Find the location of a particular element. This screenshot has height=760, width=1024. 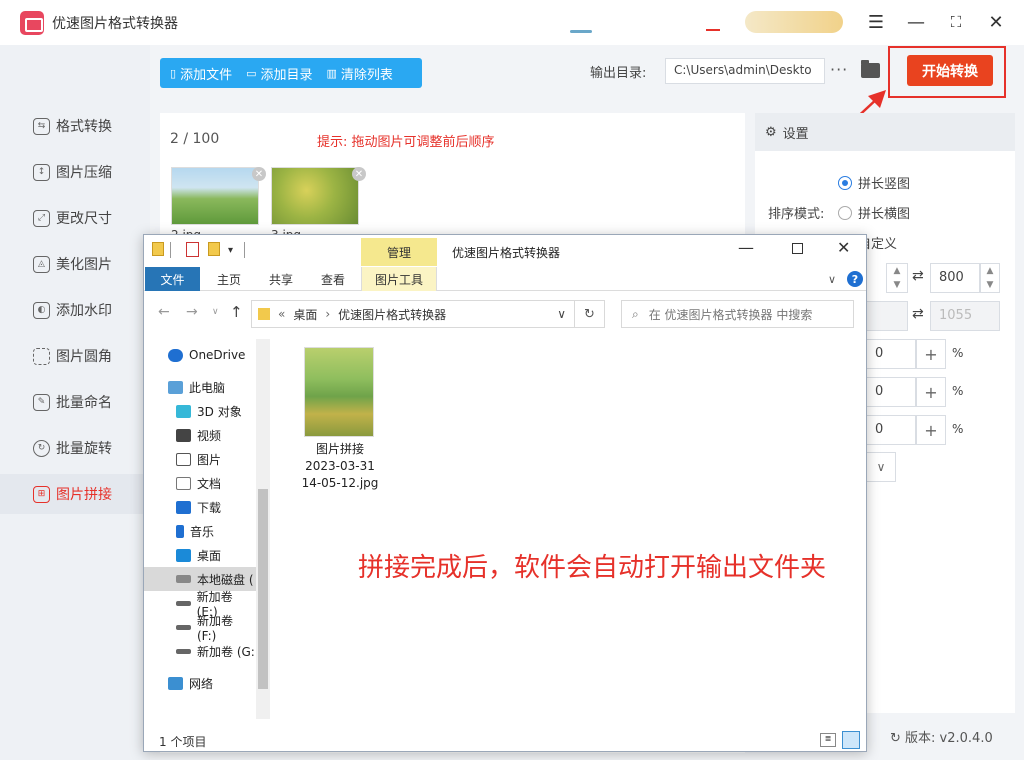

maximize-icon is located at coordinates (797, 248).